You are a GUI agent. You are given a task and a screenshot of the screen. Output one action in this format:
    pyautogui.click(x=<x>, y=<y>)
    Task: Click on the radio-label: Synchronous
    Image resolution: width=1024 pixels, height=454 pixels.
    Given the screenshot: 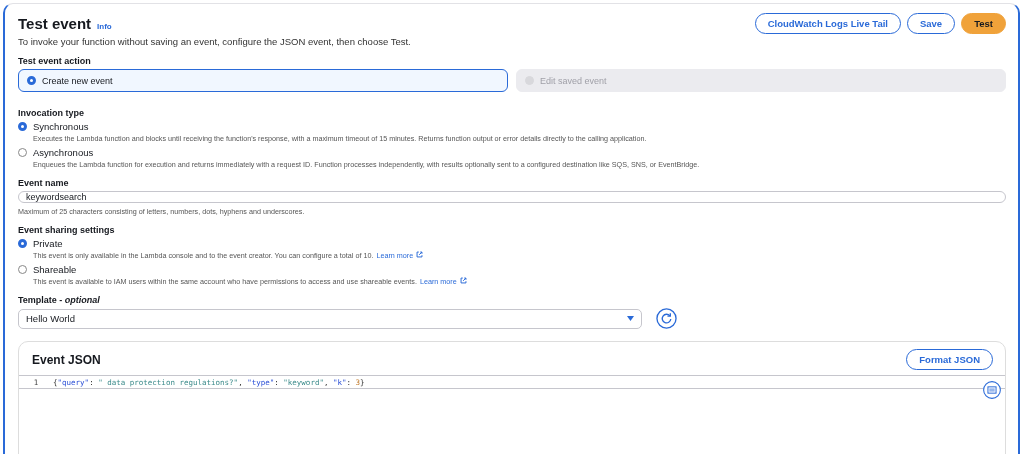 What is the action you would take?
    pyautogui.click(x=61, y=126)
    